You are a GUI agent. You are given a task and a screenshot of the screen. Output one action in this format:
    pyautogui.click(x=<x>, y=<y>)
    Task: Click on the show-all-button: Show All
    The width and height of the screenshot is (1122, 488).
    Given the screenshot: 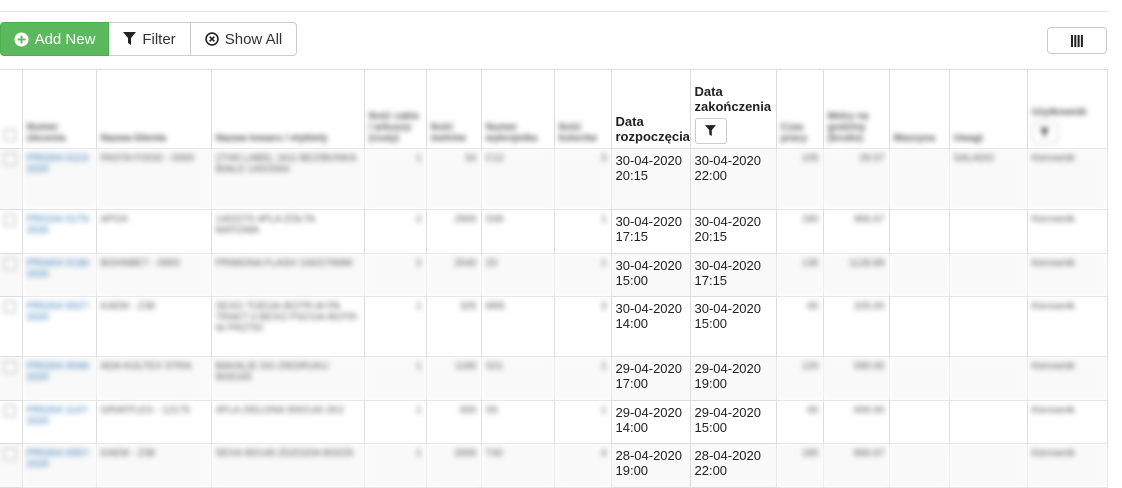 What is the action you would take?
    pyautogui.click(x=244, y=39)
    